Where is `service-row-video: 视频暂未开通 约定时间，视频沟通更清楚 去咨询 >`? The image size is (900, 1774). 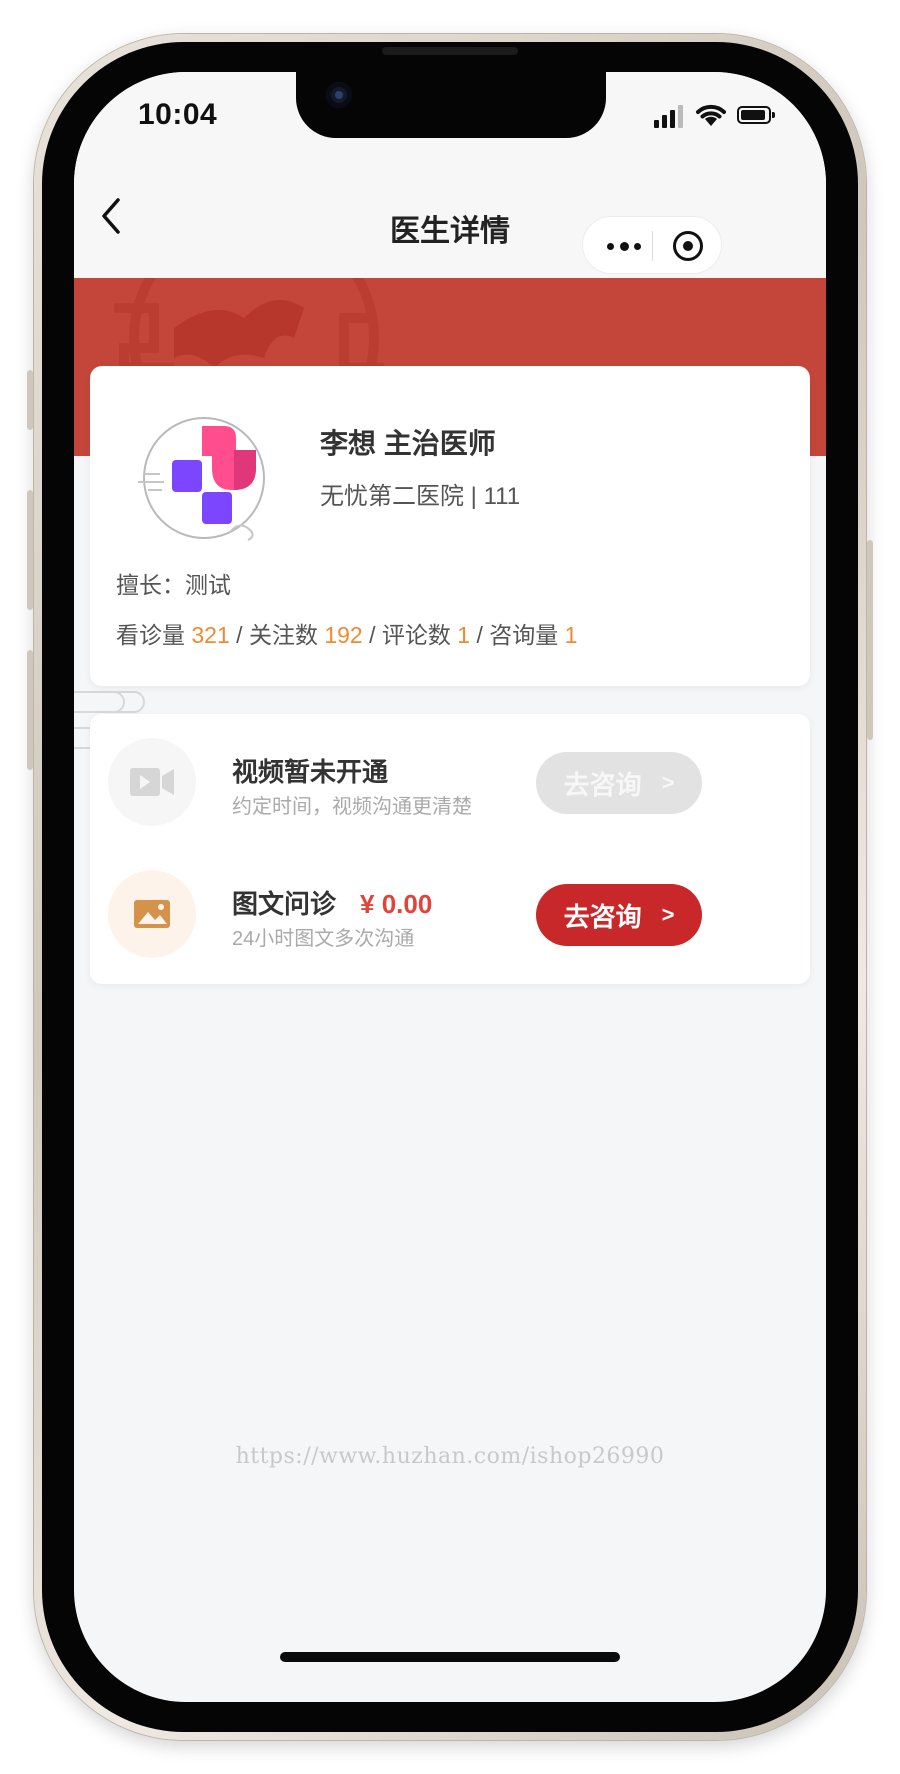
service-row-video: 视频暂未开通 约定时间，视频沟通更清楚 去咨询 > is located at coordinates (450, 779).